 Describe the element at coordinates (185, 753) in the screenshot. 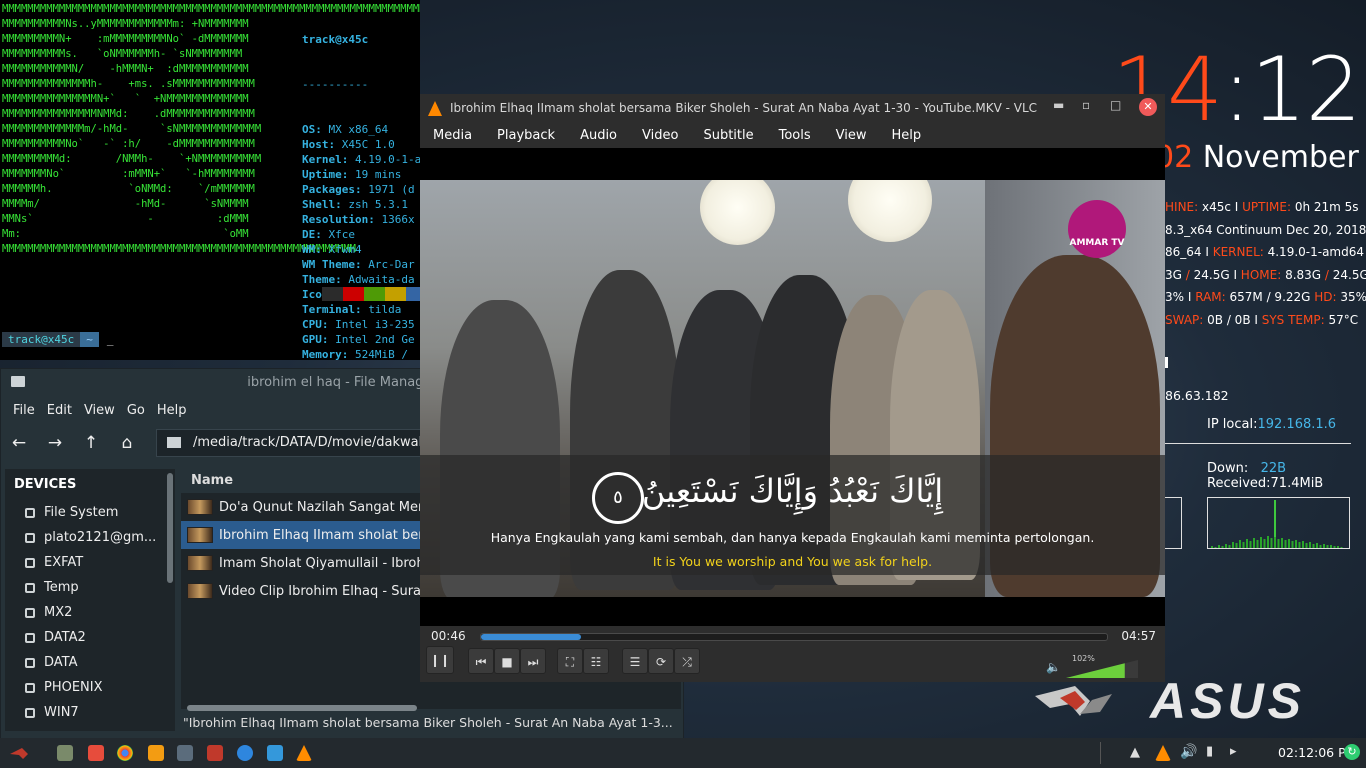

I see `code-editor-icon` at that location.